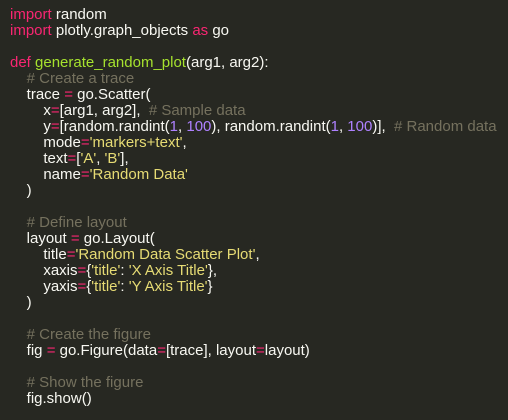 The height and width of the screenshot is (420, 508). What do you see at coordinates (111, 94) in the screenshot?
I see `code-token: go.Scatter(` at bounding box center [111, 94].